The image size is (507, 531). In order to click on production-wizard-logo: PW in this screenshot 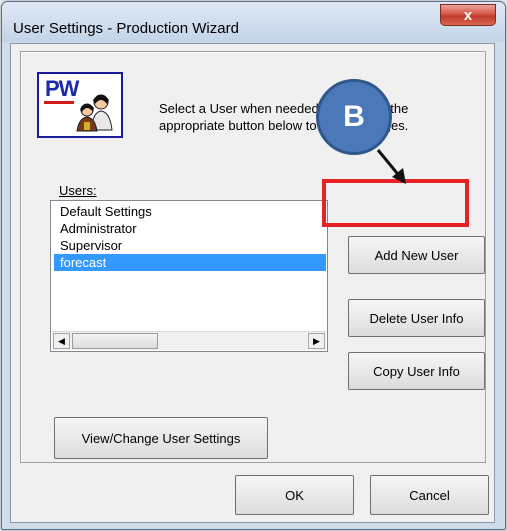, I will do `click(80, 105)`.